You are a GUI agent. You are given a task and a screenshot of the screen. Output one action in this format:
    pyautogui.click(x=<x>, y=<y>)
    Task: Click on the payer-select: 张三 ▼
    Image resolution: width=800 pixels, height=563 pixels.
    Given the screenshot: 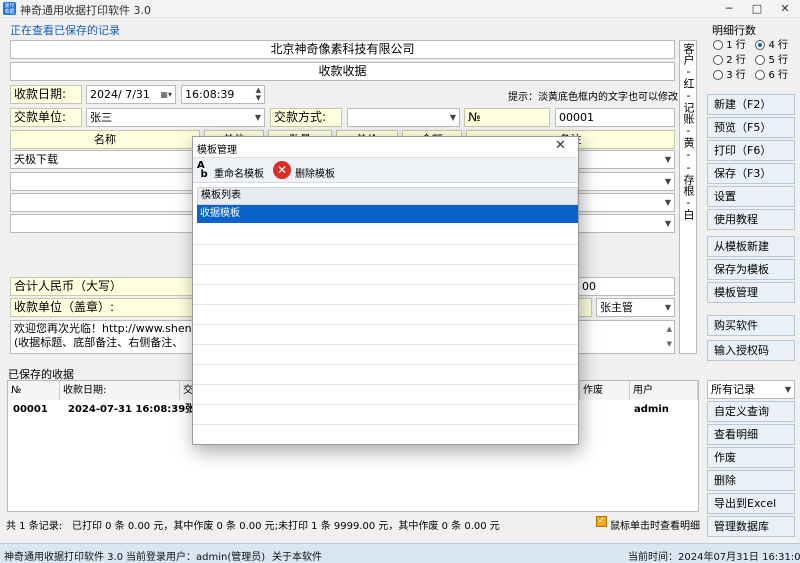 What is the action you would take?
    pyautogui.click(x=175, y=117)
    